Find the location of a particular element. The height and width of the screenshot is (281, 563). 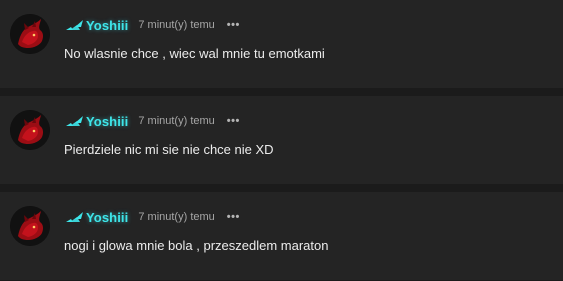

comment-text: Pierdziele nic mi sie nie chce nie XD is located at coordinates (169, 149).